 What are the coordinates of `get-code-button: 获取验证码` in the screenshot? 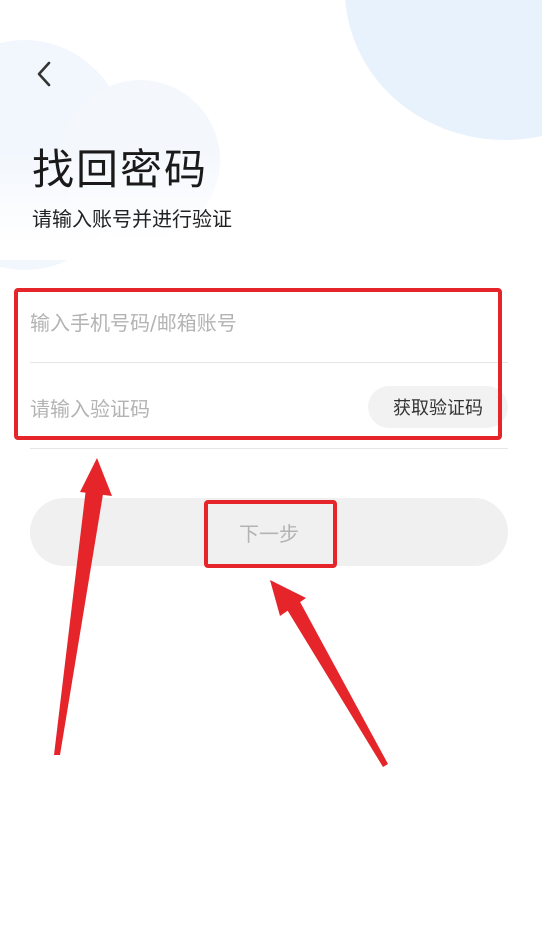 It's located at (438, 407).